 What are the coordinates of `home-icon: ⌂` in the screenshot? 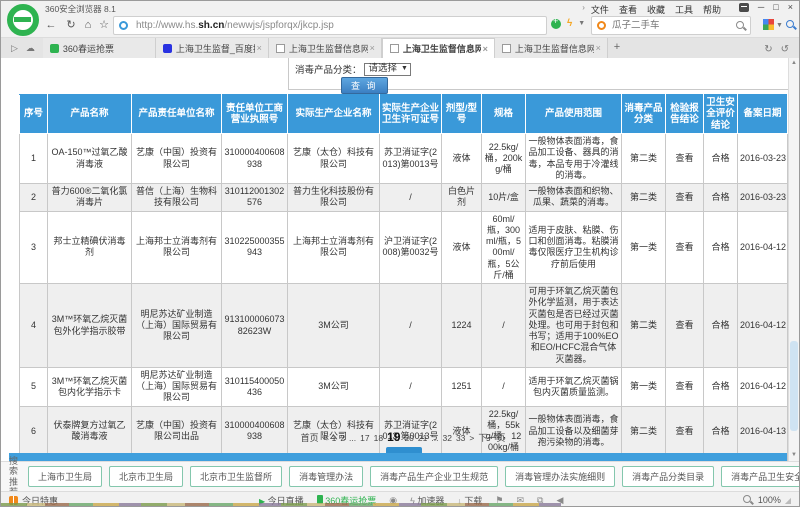 It's located at (88, 25).